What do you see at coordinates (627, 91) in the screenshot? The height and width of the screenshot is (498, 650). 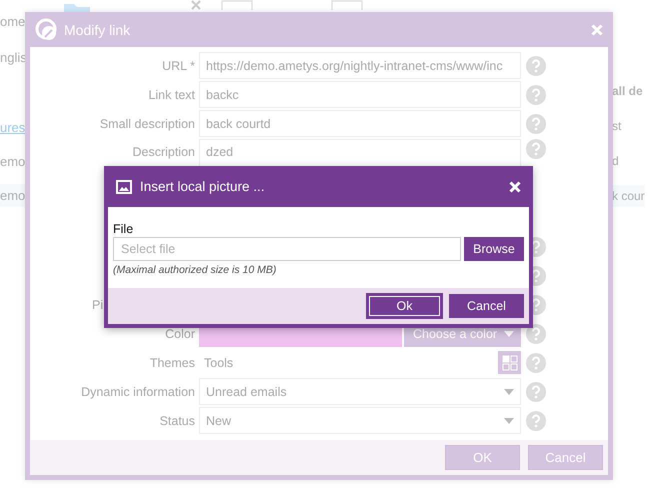 I see `column-header: all de` at bounding box center [627, 91].